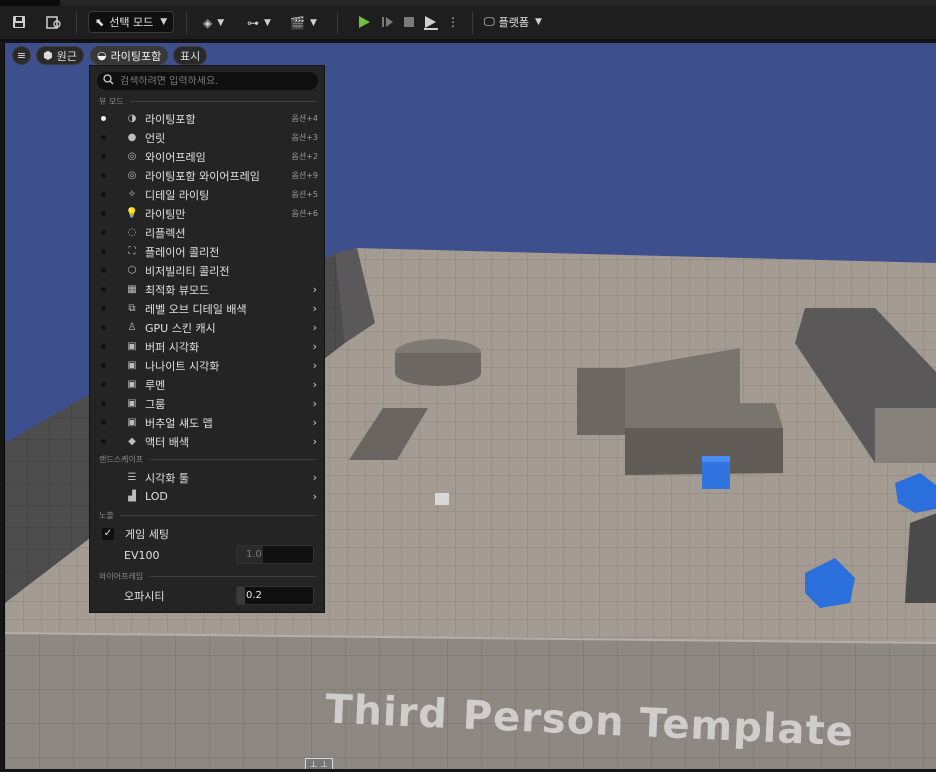 The image size is (936, 772). What do you see at coordinates (207, 232) in the screenshot?
I see `view-mode-item: ◌ 리플렉션` at bounding box center [207, 232].